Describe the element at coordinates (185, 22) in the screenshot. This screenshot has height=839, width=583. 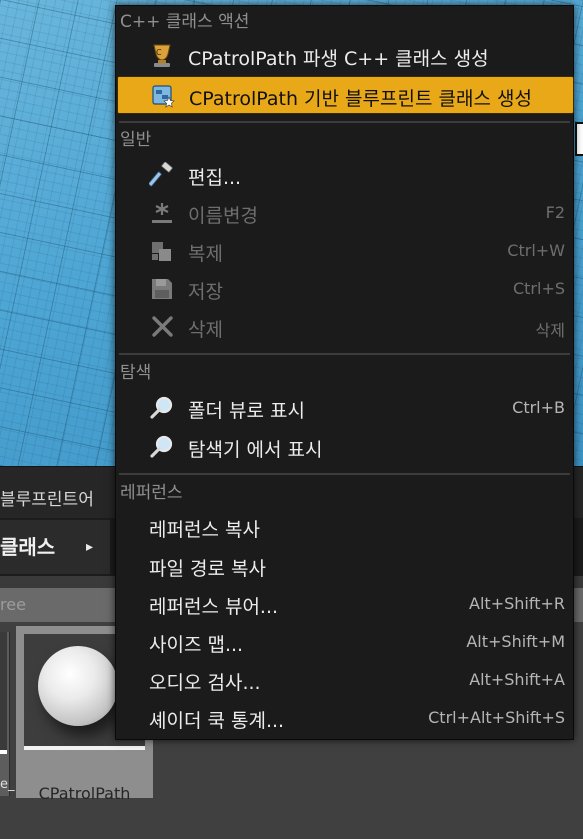
I see `section-header-cpp: C++ 클래스 액션` at that location.